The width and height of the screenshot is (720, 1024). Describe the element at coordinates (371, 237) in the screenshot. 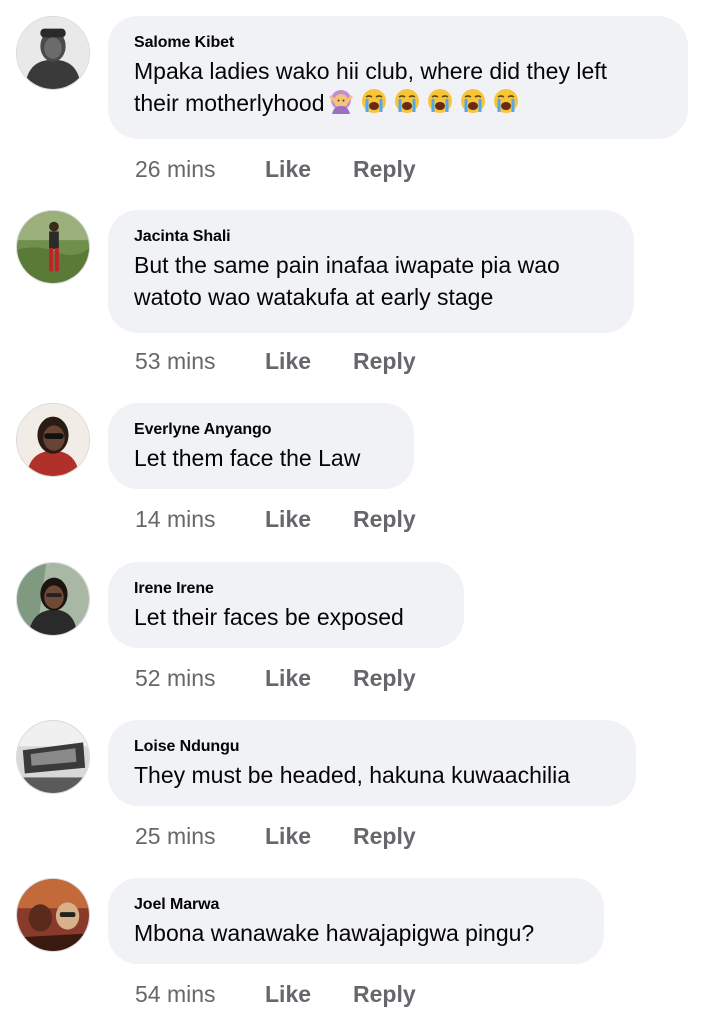

I see `comment-author: Jacinta Shali` at that location.